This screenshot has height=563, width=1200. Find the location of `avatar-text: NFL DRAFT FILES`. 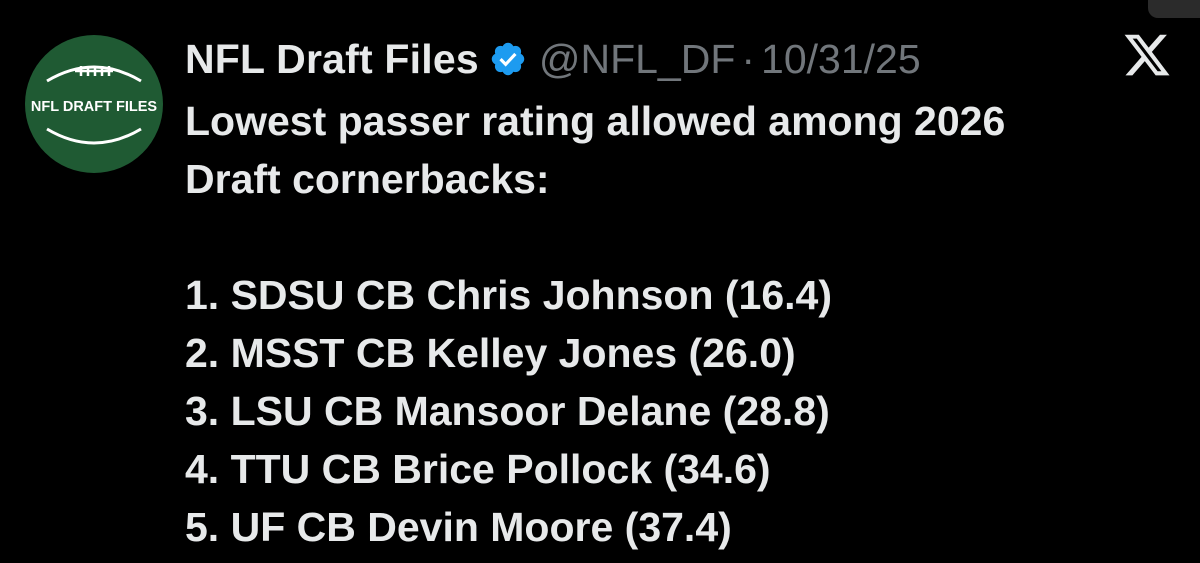

avatar-text: NFL DRAFT FILES is located at coordinates (94, 107).